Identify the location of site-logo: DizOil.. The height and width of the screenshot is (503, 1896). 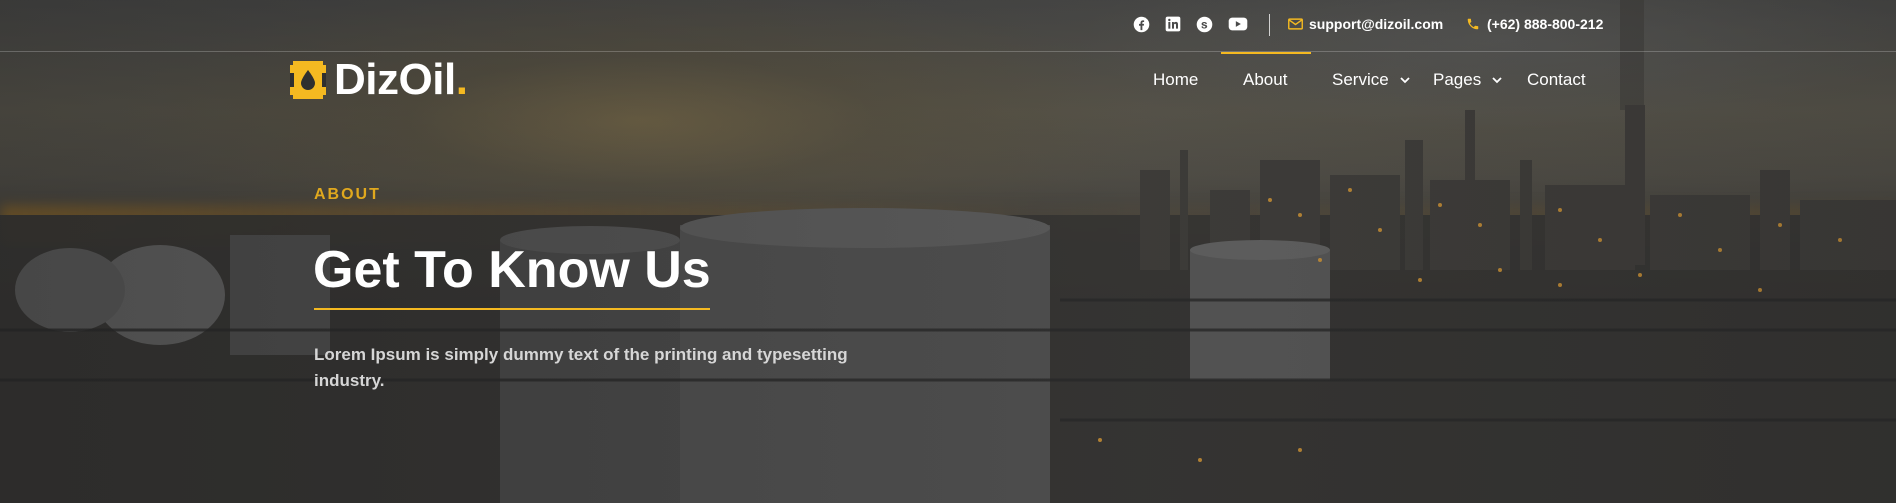
(379, 80).